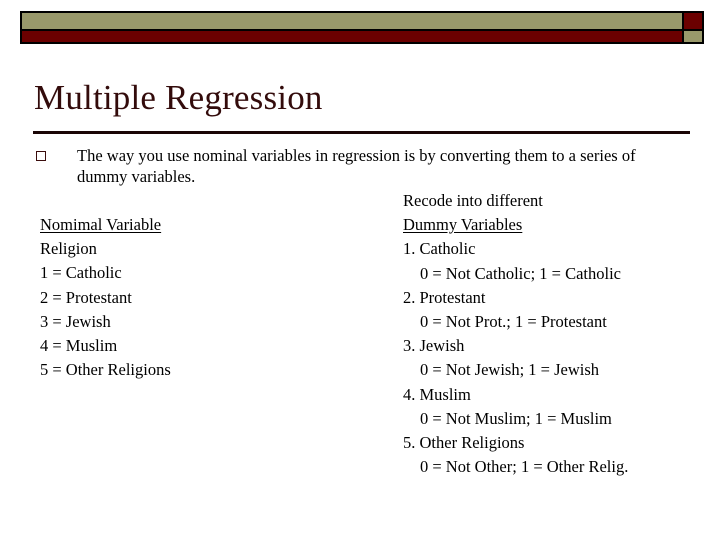 The image size is (720, 540). Describe the element at coordinates (75, 321) in the screenshot. I see `nominal-code-item: 3 = Jewish` at that location.